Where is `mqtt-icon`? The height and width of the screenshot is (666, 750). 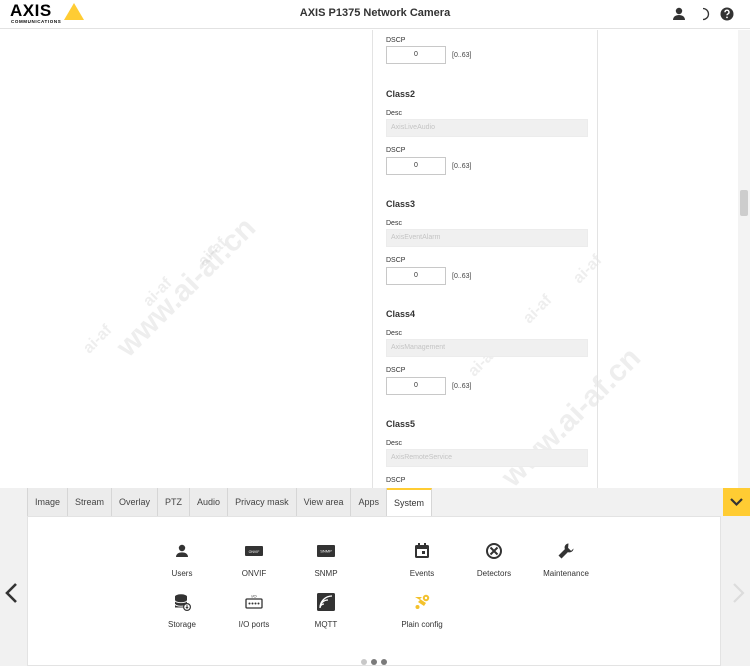 mqtt-icon is located at coordinates (326, 602).